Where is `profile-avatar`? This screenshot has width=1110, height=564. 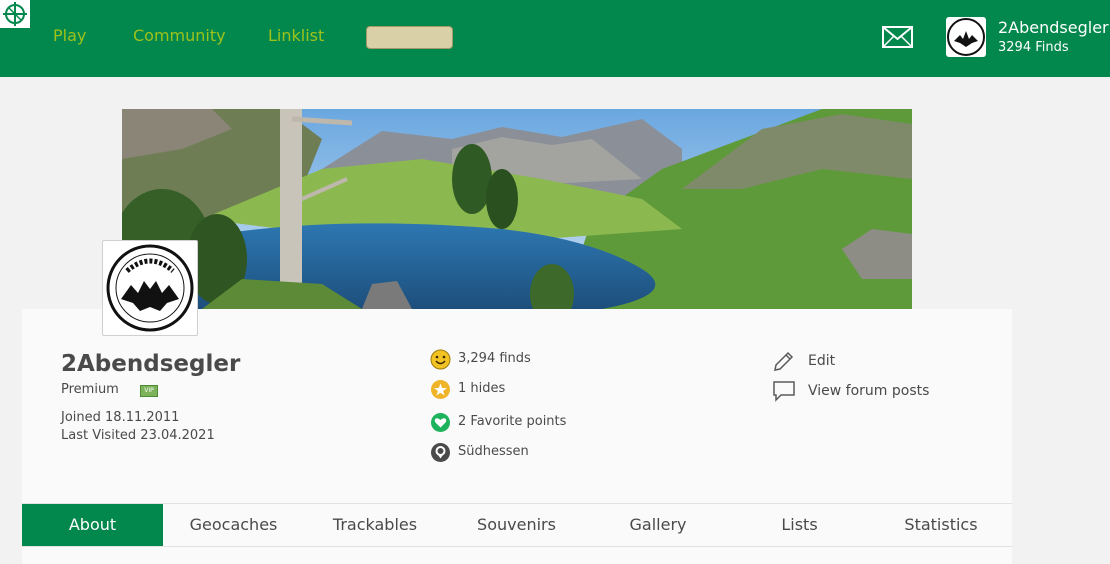 profile-avatar is located at coordinates (150, 288).